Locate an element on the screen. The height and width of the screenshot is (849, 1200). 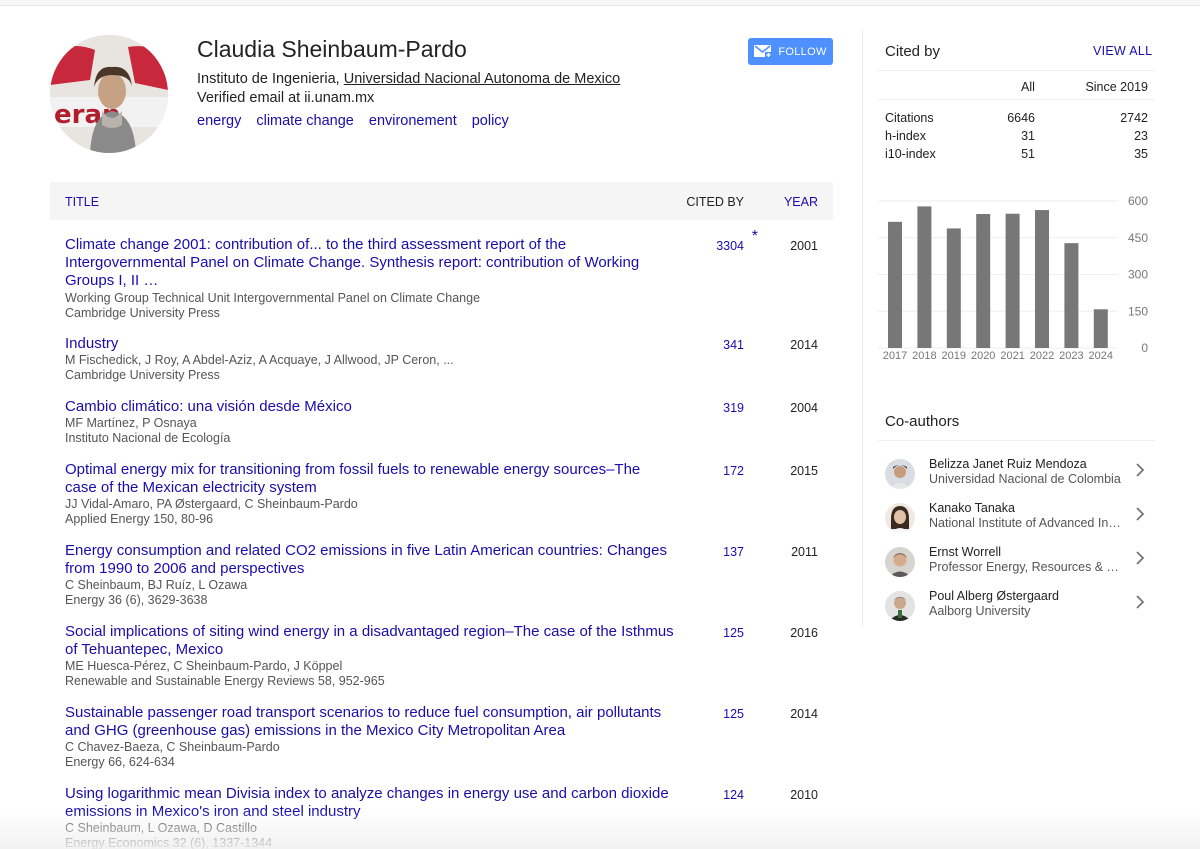
coauthors-title: Co-authors is located at coordinates (922, 421).